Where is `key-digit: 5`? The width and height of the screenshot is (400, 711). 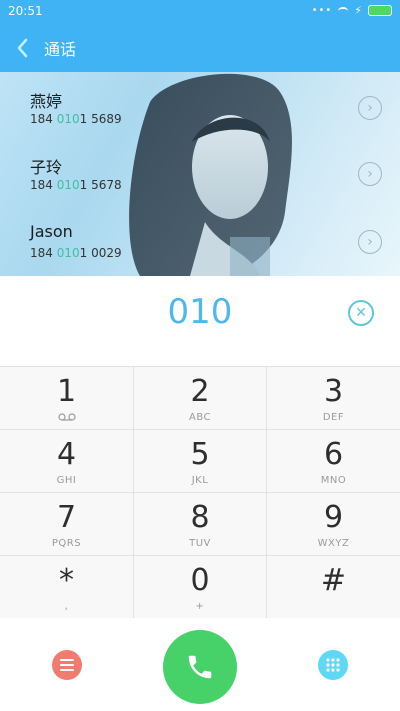
key-digit: 5 is located at coordinates (200, 454).